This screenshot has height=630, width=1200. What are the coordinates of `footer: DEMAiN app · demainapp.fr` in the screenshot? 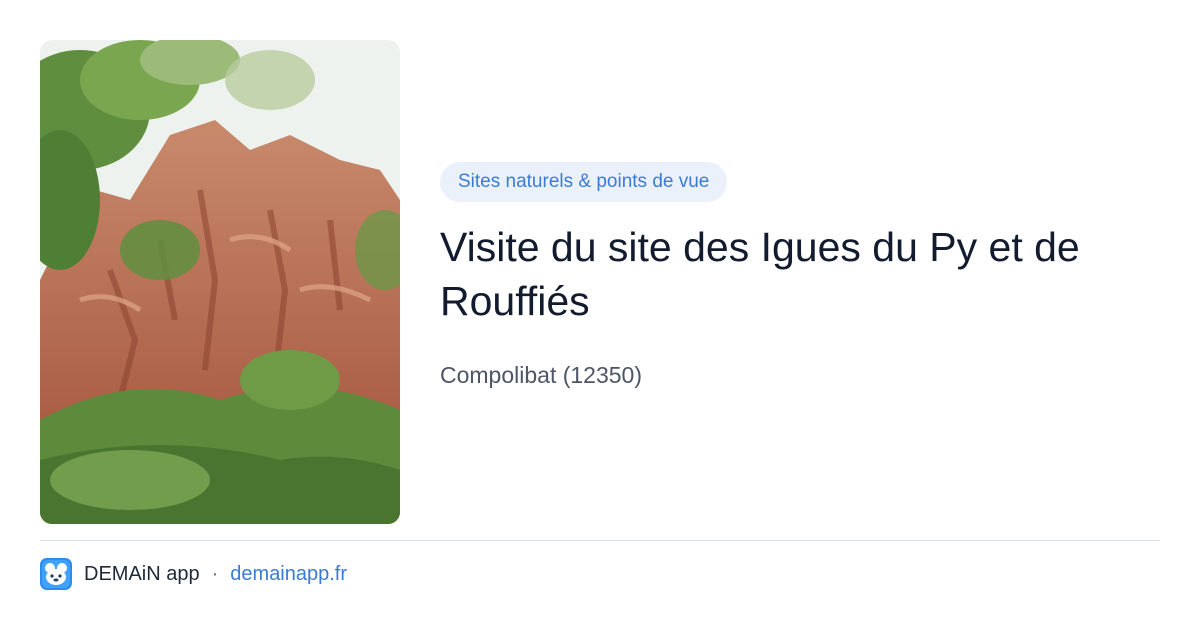 It's located at (193, 574).